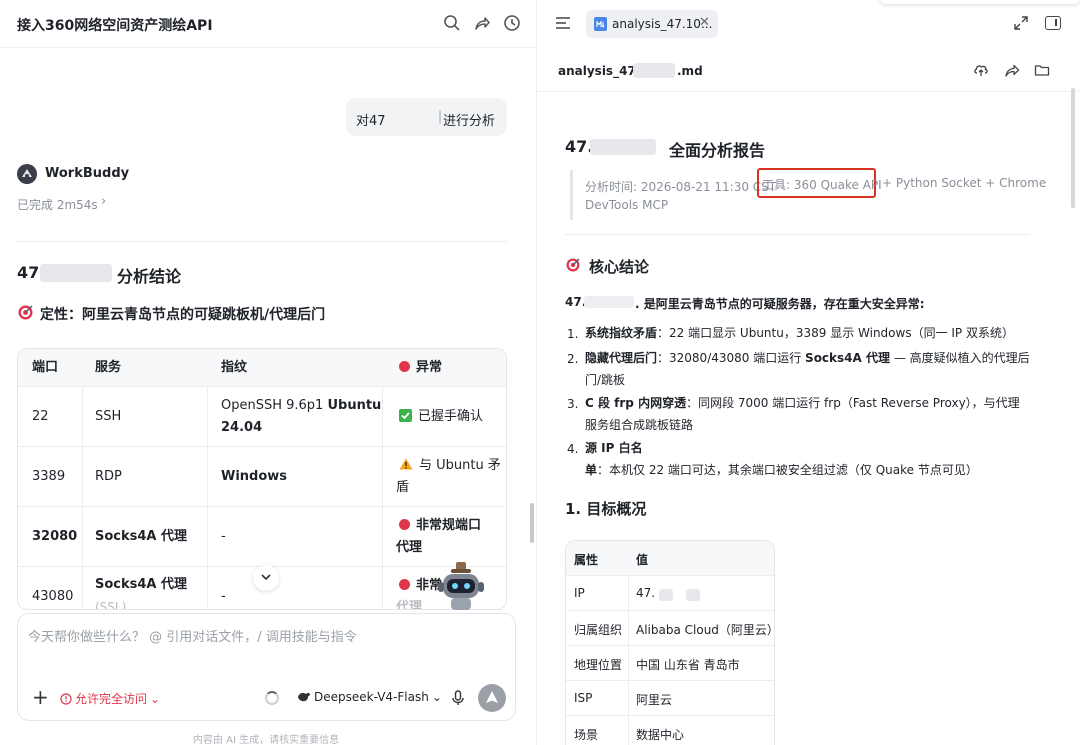 This screenshot has width=1080, height=745. I want to click on meta-line2: DevTools MCP, so click(627, 205).